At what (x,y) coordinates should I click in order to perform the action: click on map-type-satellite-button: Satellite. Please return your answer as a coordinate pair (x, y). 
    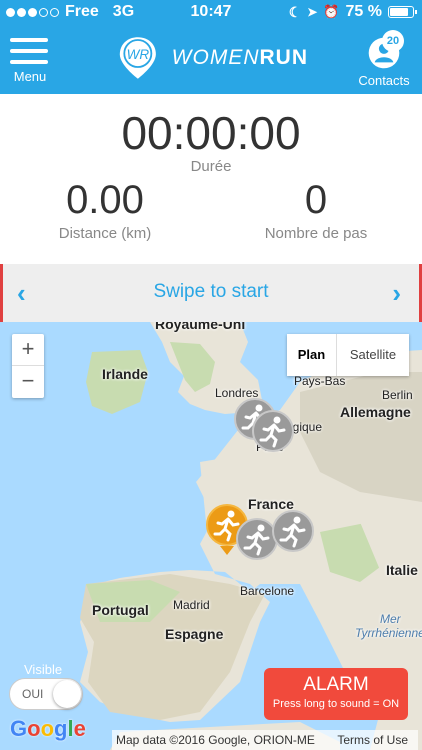
    Looking at the image, I should click on (373, 355).